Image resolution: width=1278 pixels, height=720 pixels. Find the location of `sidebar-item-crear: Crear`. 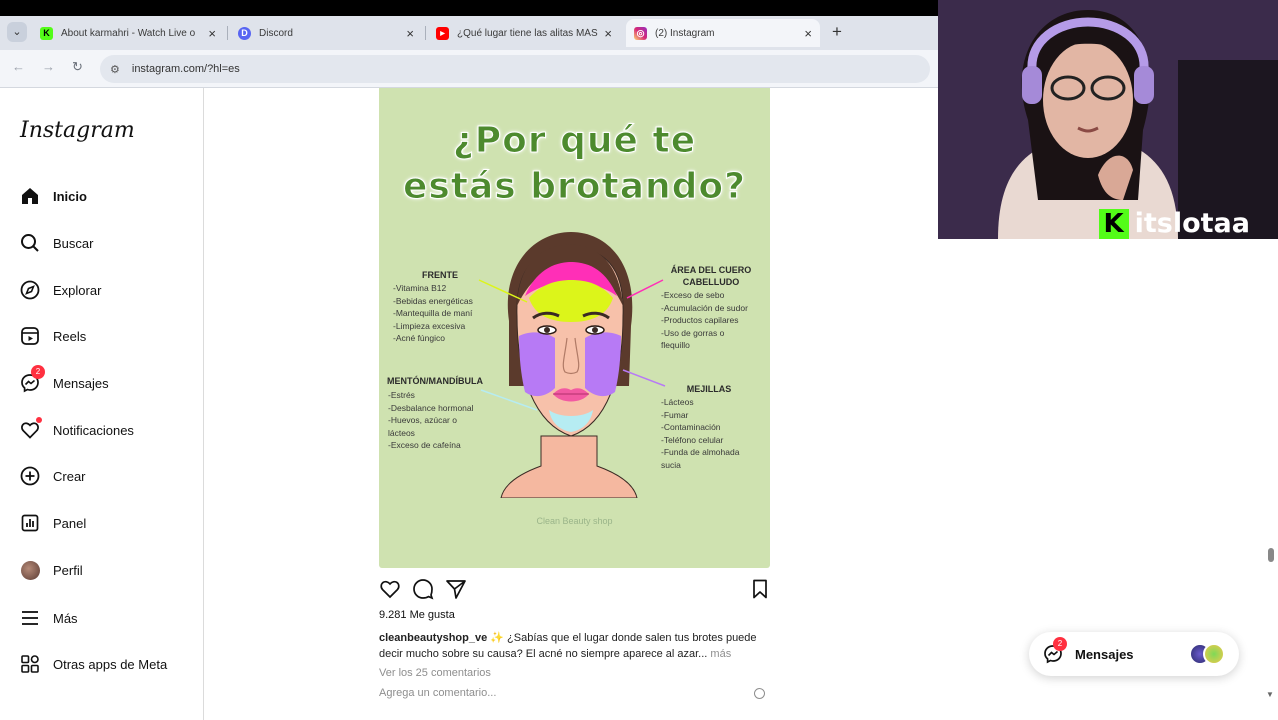

sidebar-item-crear: Crear is located at coordinates (53, 476).